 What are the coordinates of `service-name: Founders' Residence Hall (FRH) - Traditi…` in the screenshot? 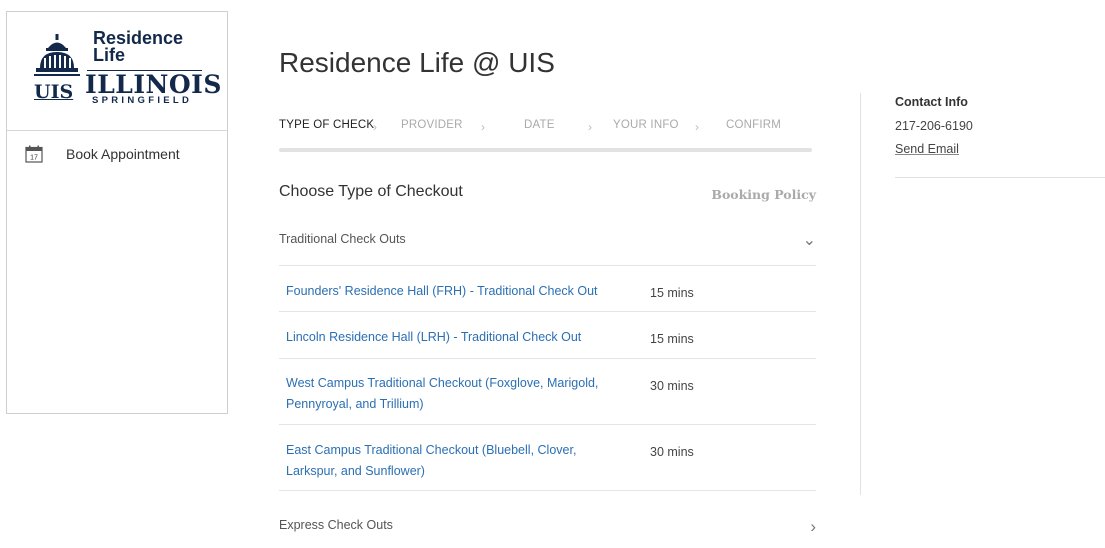 It's located at (456, 291).